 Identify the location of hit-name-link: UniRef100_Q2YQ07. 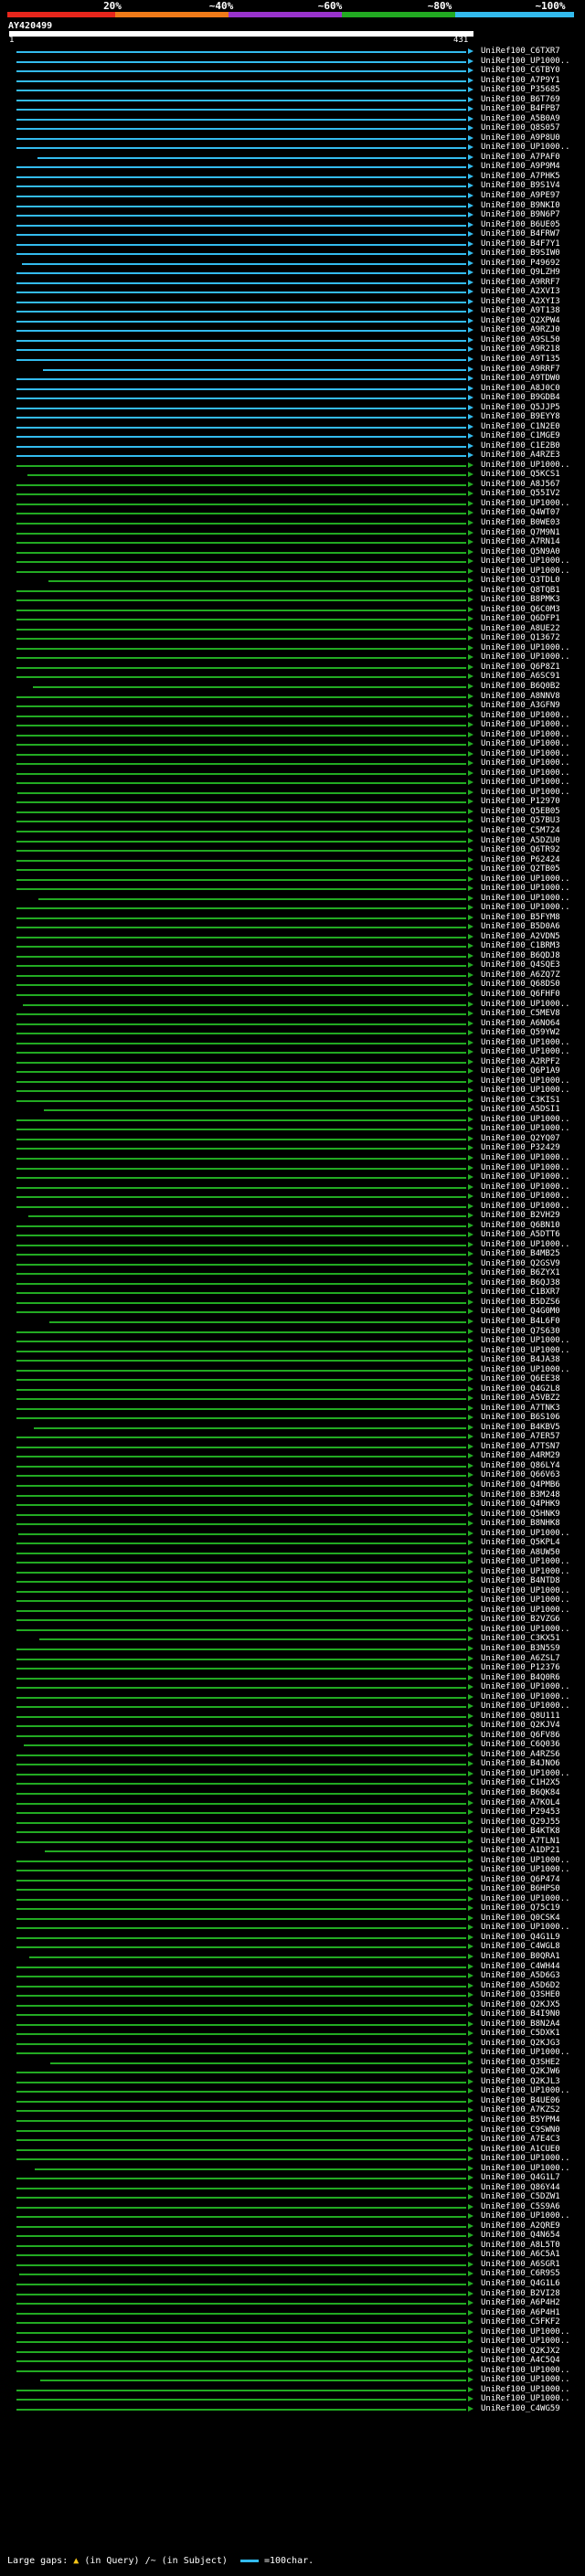
(520, 1138).